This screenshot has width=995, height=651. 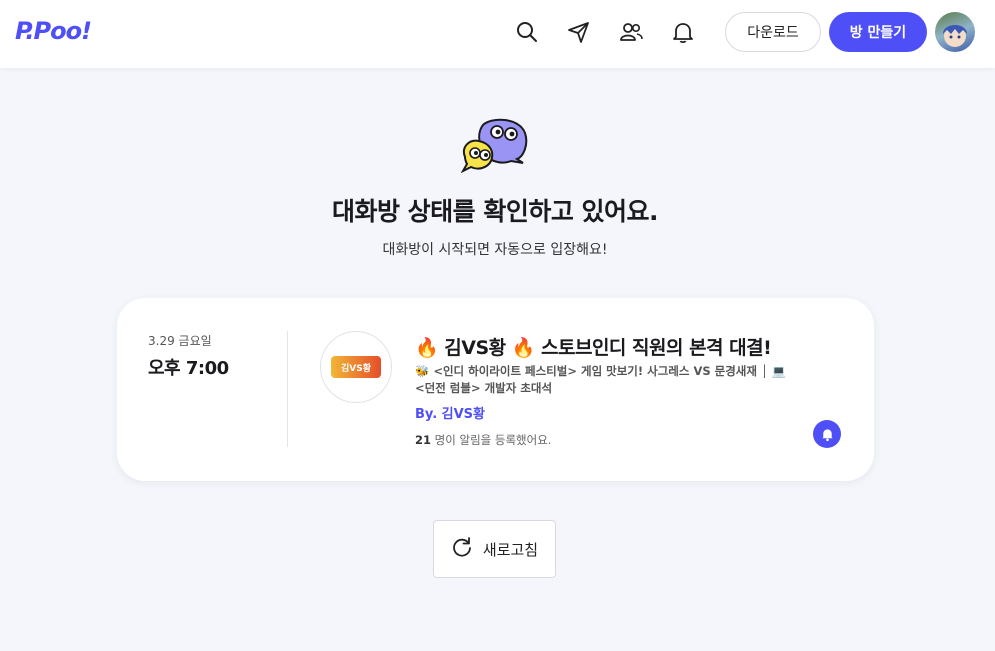 I want to click on users-icon, so click(x=631, y=32).